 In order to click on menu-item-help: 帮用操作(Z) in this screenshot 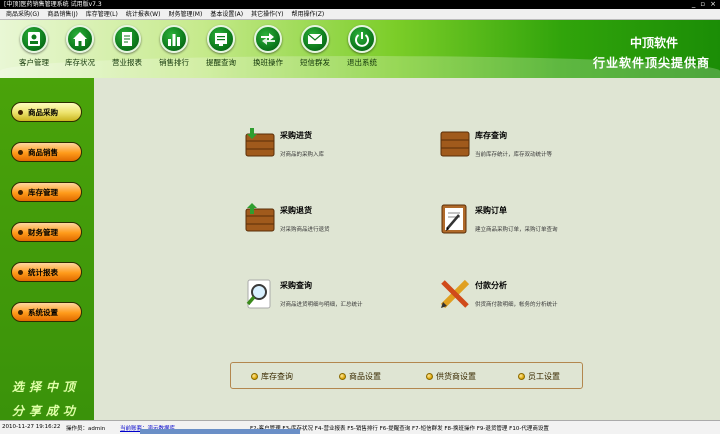, I will do `click(307, 14)`.